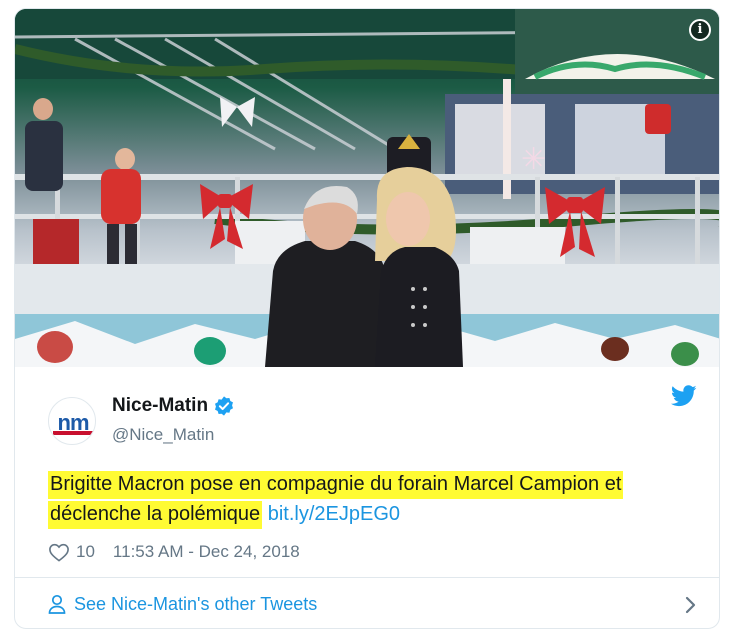 The height and width of the screenshot is (635, 735). Describe the element at coordinates (59, 552) in the screenshot. I see `heart-icon` at that location.